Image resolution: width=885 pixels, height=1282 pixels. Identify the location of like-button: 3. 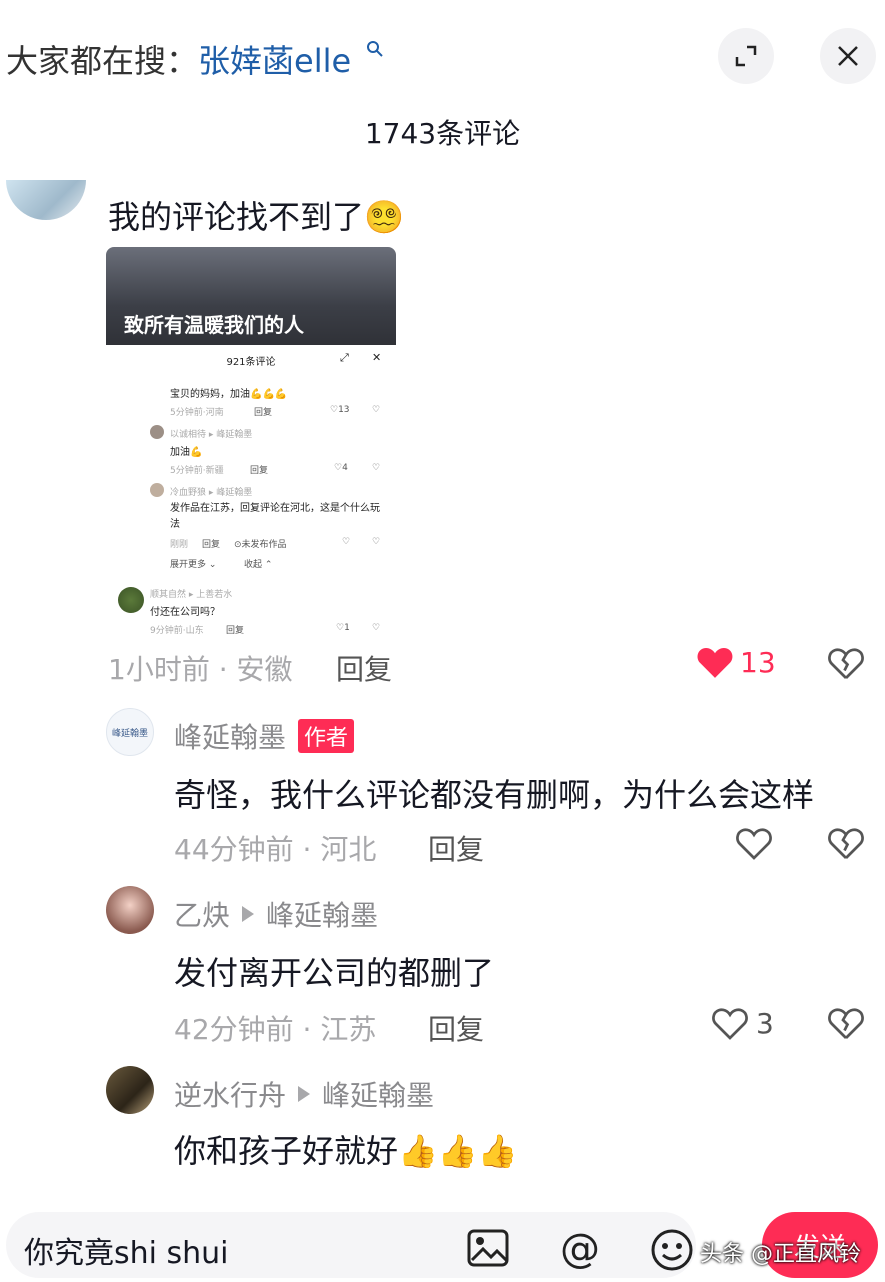
(743, 1023).